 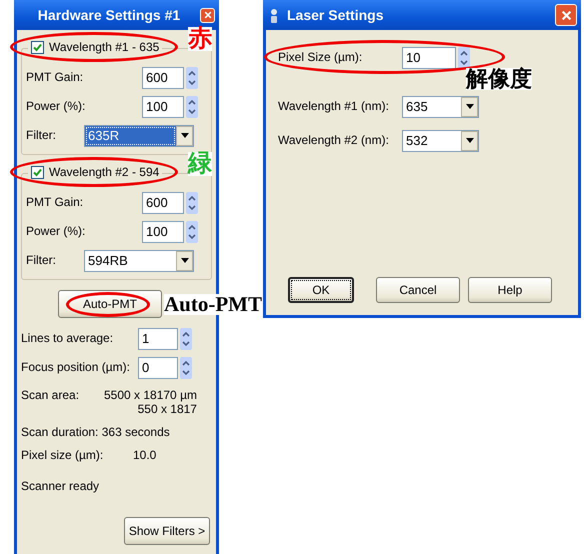 What do you see at coordinates (110, 304) in the screenshot?
I see `auto-pmt-button: Auto-PMT` at bounding box center [110, 304].